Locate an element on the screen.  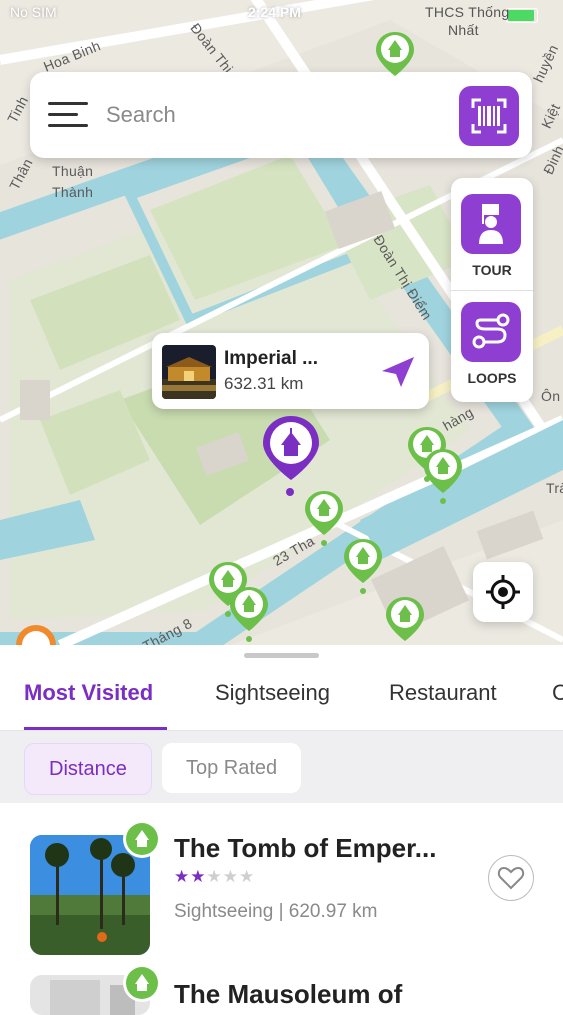
star-rating: ★★★★★ is located at coordinates (215, 876).